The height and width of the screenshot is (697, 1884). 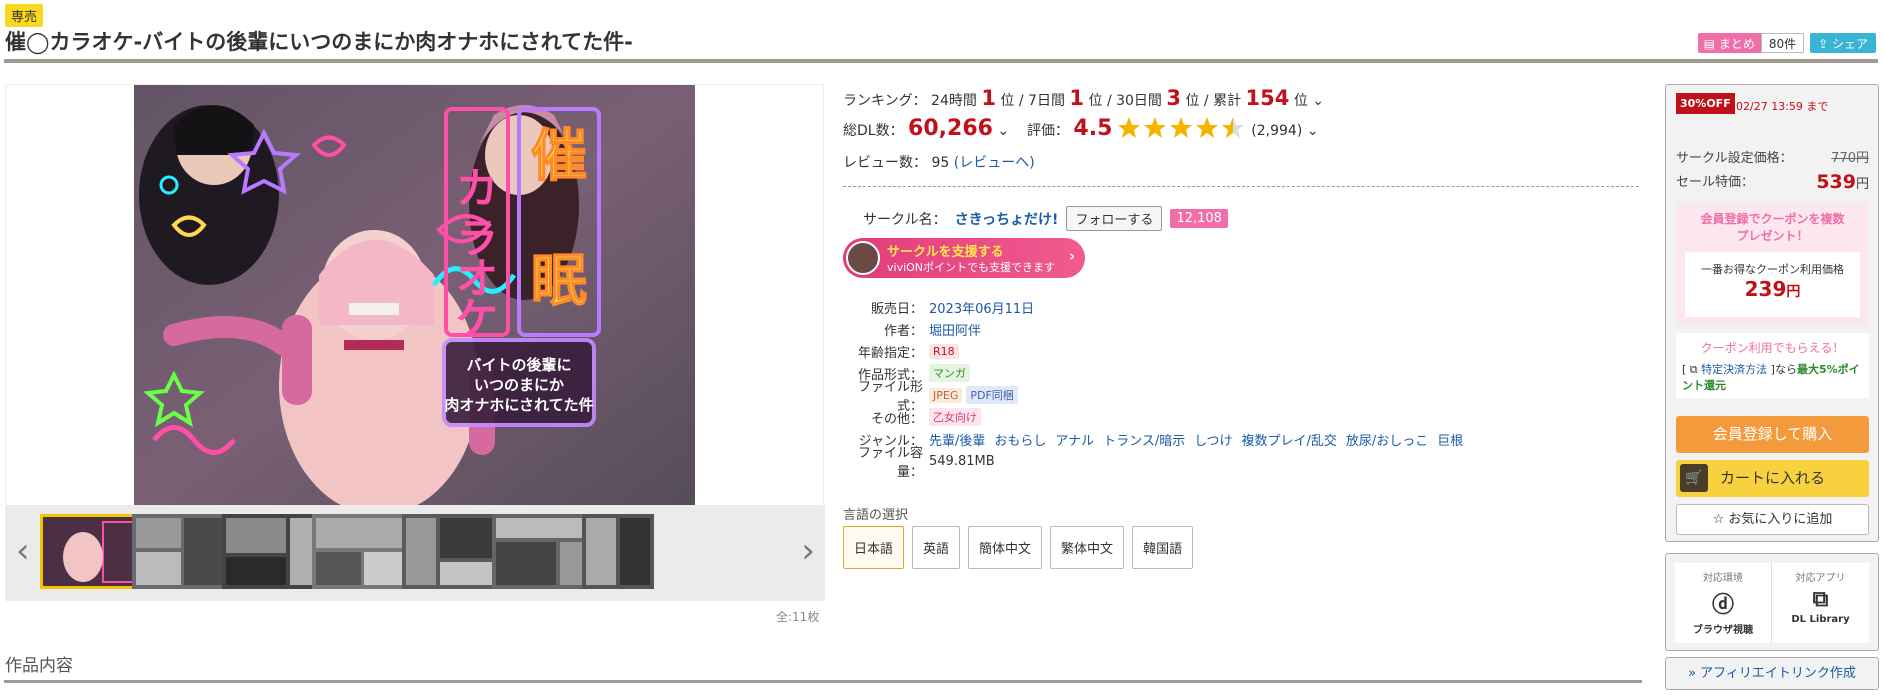 I want to click on svg-text: ケ, so click(x=477, y=318).